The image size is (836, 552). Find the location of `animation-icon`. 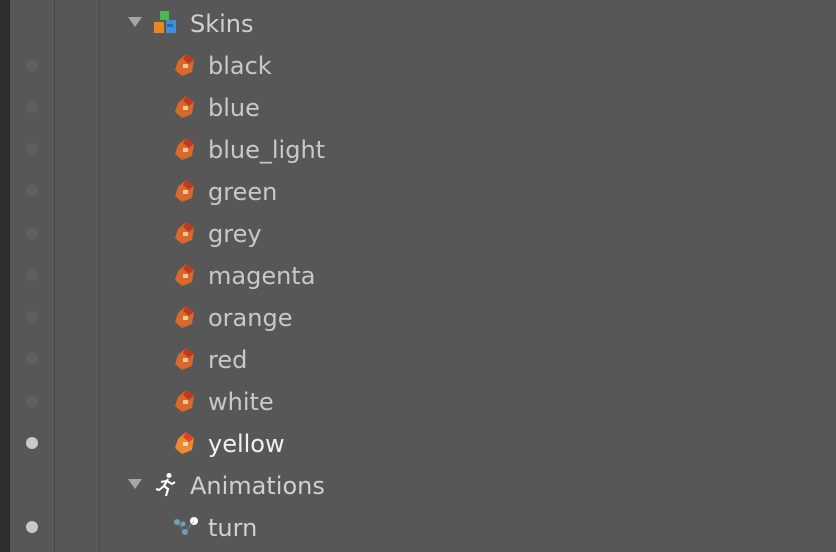

animation-icon is located at coordinates (186, 526).